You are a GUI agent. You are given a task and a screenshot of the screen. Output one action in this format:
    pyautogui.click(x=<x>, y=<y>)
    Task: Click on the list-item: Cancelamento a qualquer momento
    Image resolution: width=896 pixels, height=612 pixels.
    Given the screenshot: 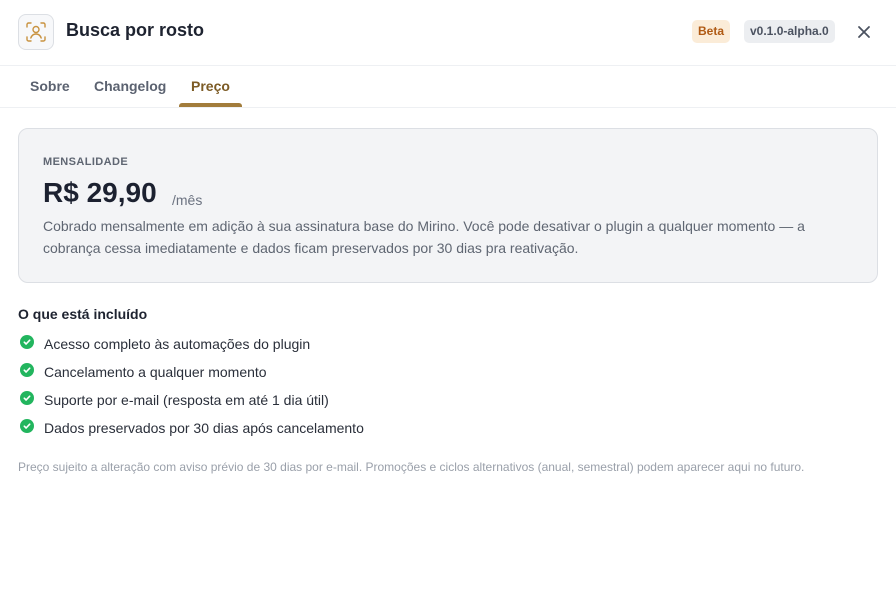 What is the action you would take?
    pyautogui.click(x=191, y=376)
    